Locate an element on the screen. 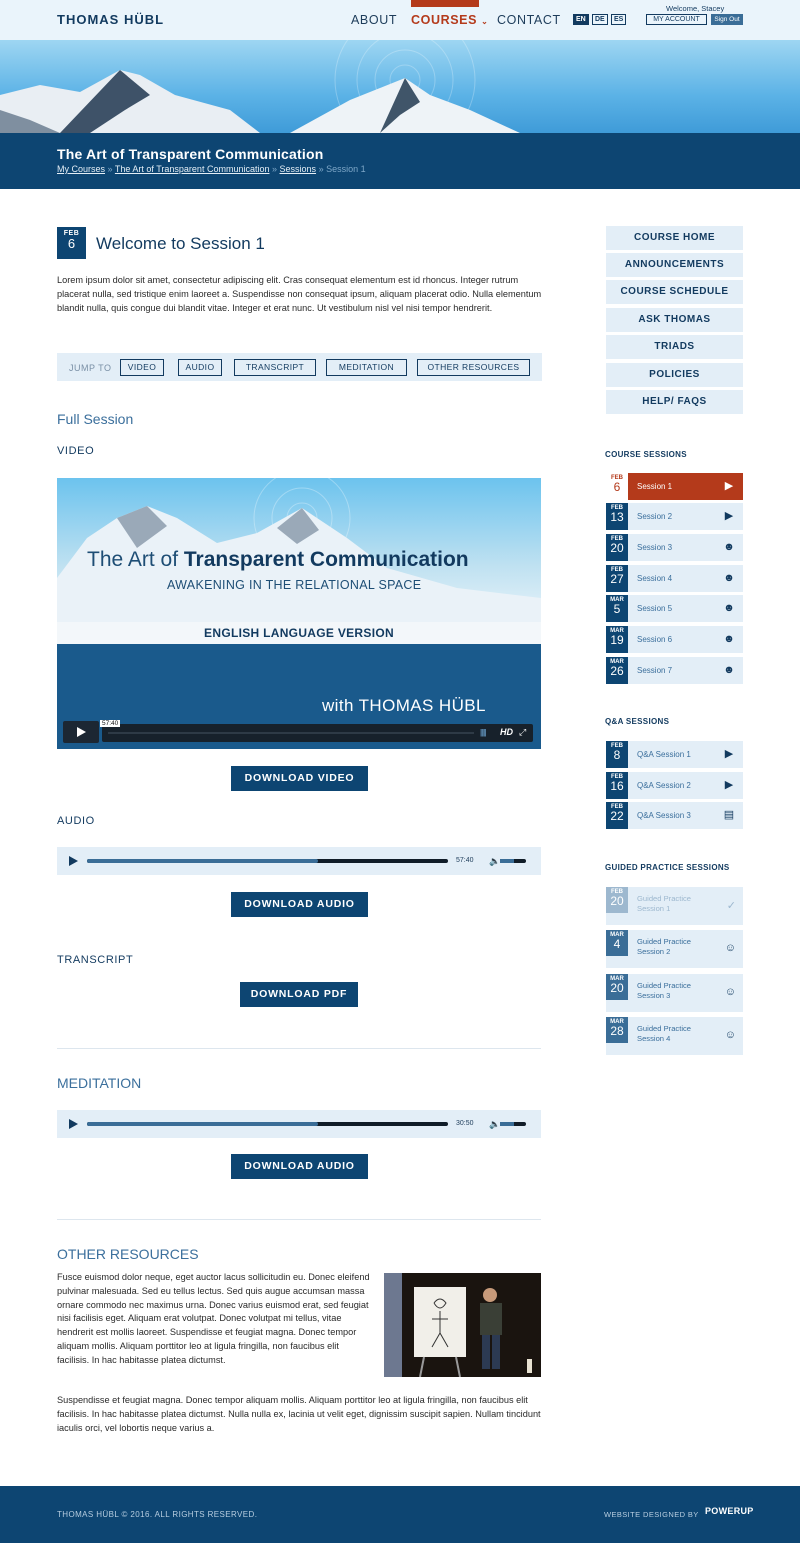  course-session-item: MAR 5 Session 5 ☻ is located at coordinates (674, 608).